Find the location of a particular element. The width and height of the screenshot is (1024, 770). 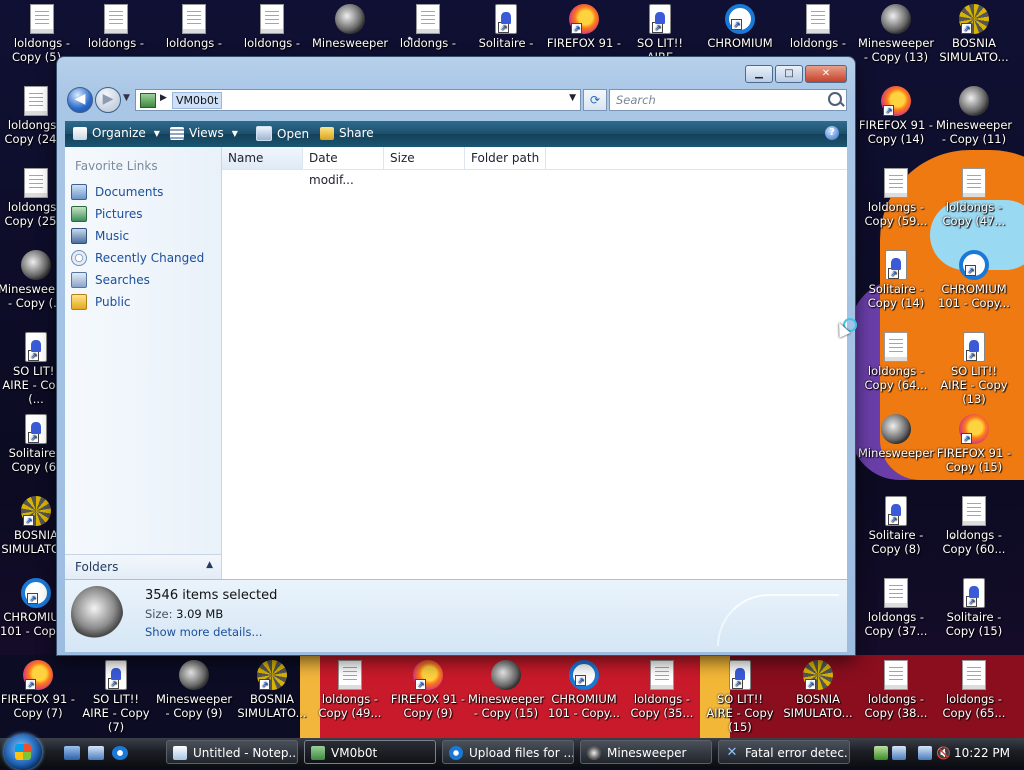

desktop-icon: ↗ CHROMIUM is located at coordinates (740, 27).